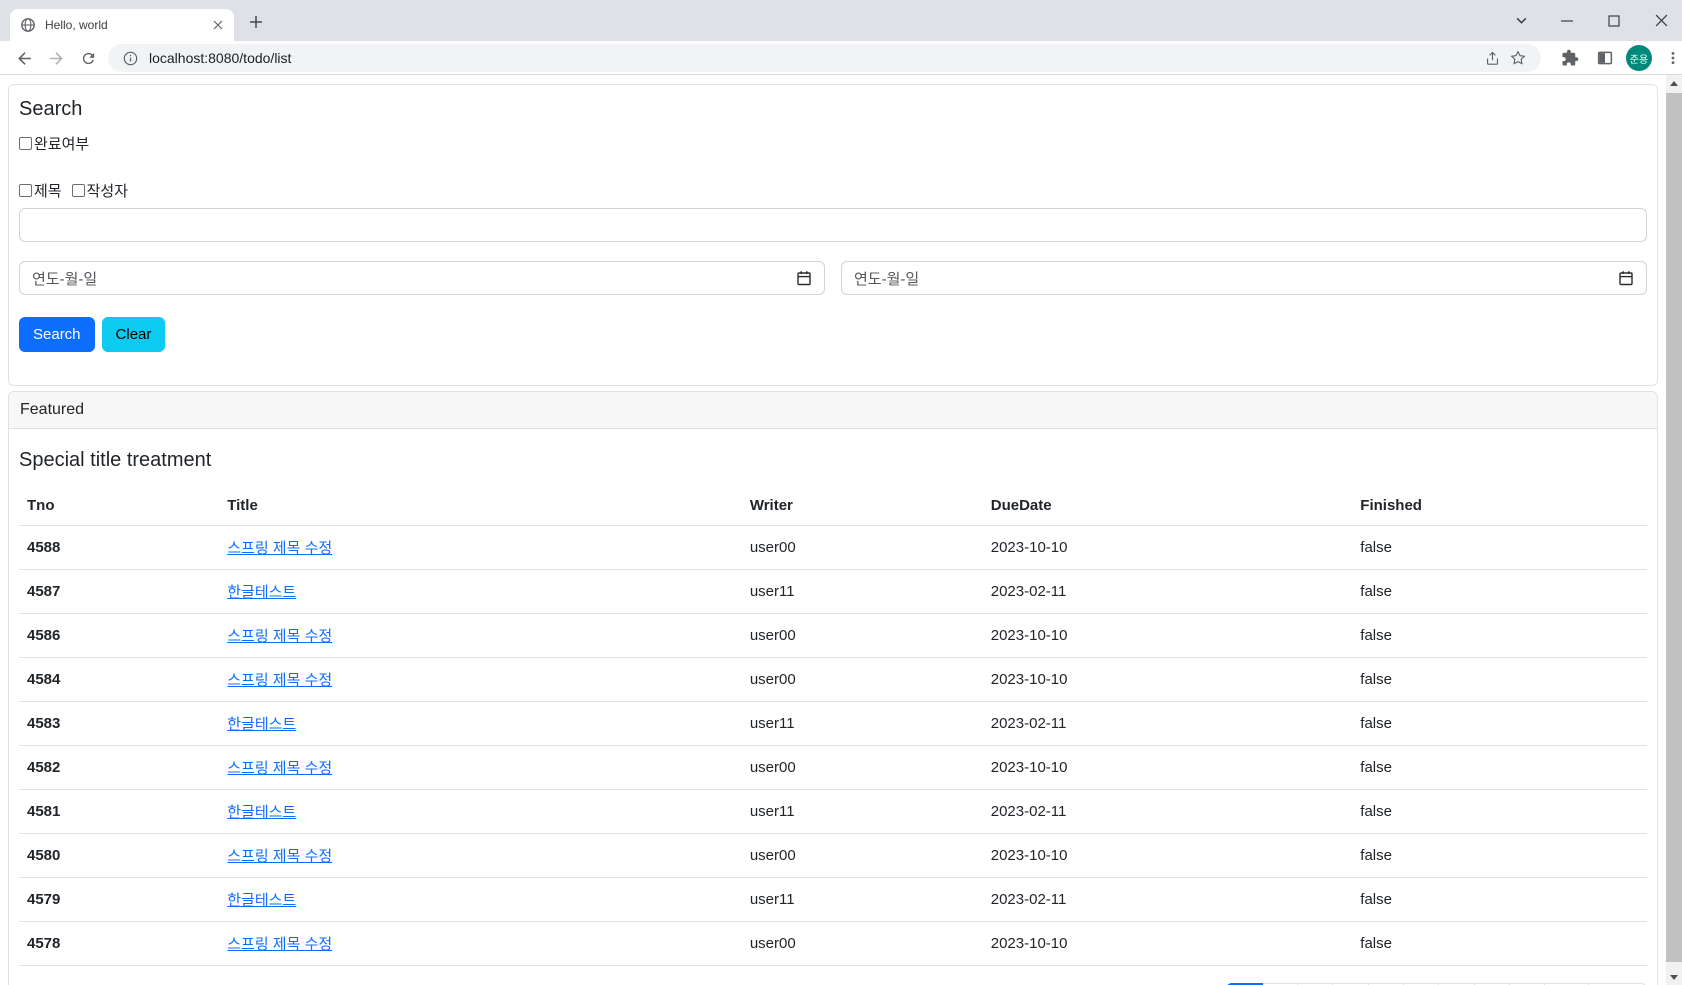 The width and height of the screenshot is (1682, 985). I want to click on todo-tno: 4586, so click(119, 635).